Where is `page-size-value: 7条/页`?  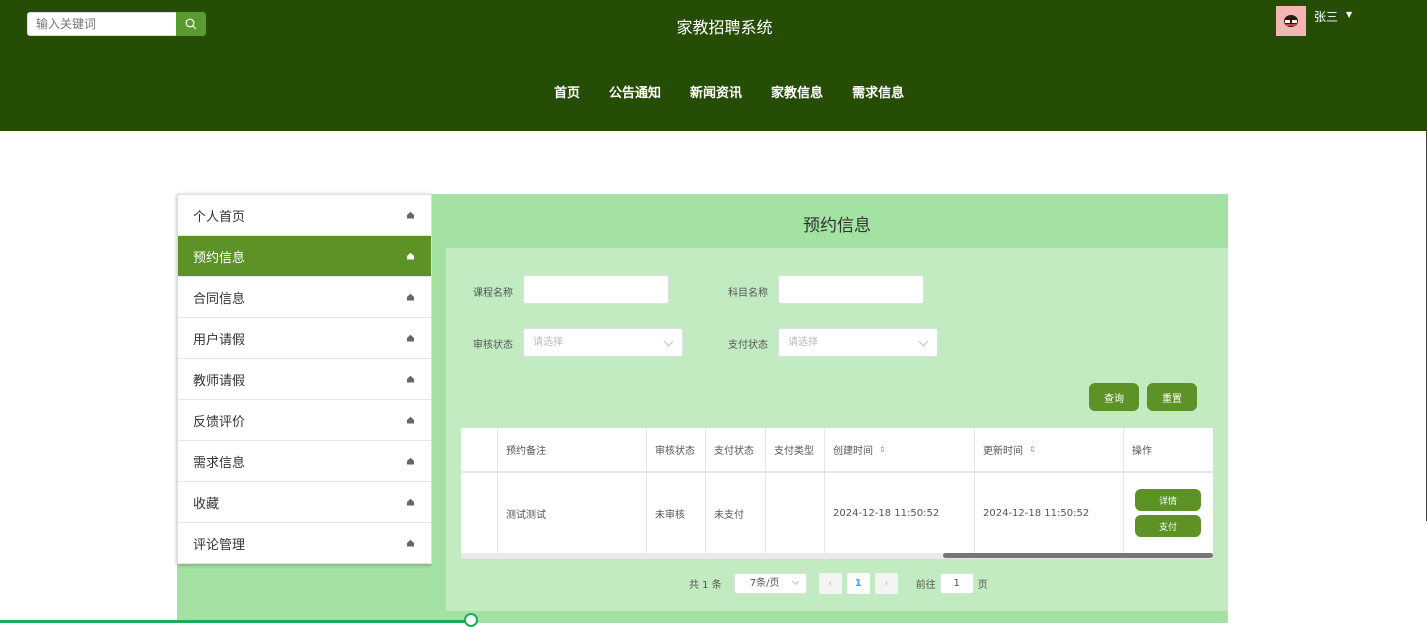 page-size-value: 7条/页 is located at coordinates (764, 583).